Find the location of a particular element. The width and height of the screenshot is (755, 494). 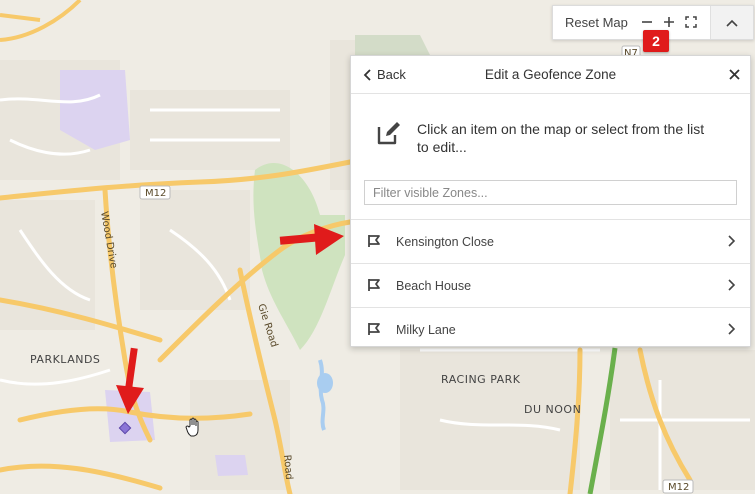

zoom-in-icon is located at coordinates (669, 23).